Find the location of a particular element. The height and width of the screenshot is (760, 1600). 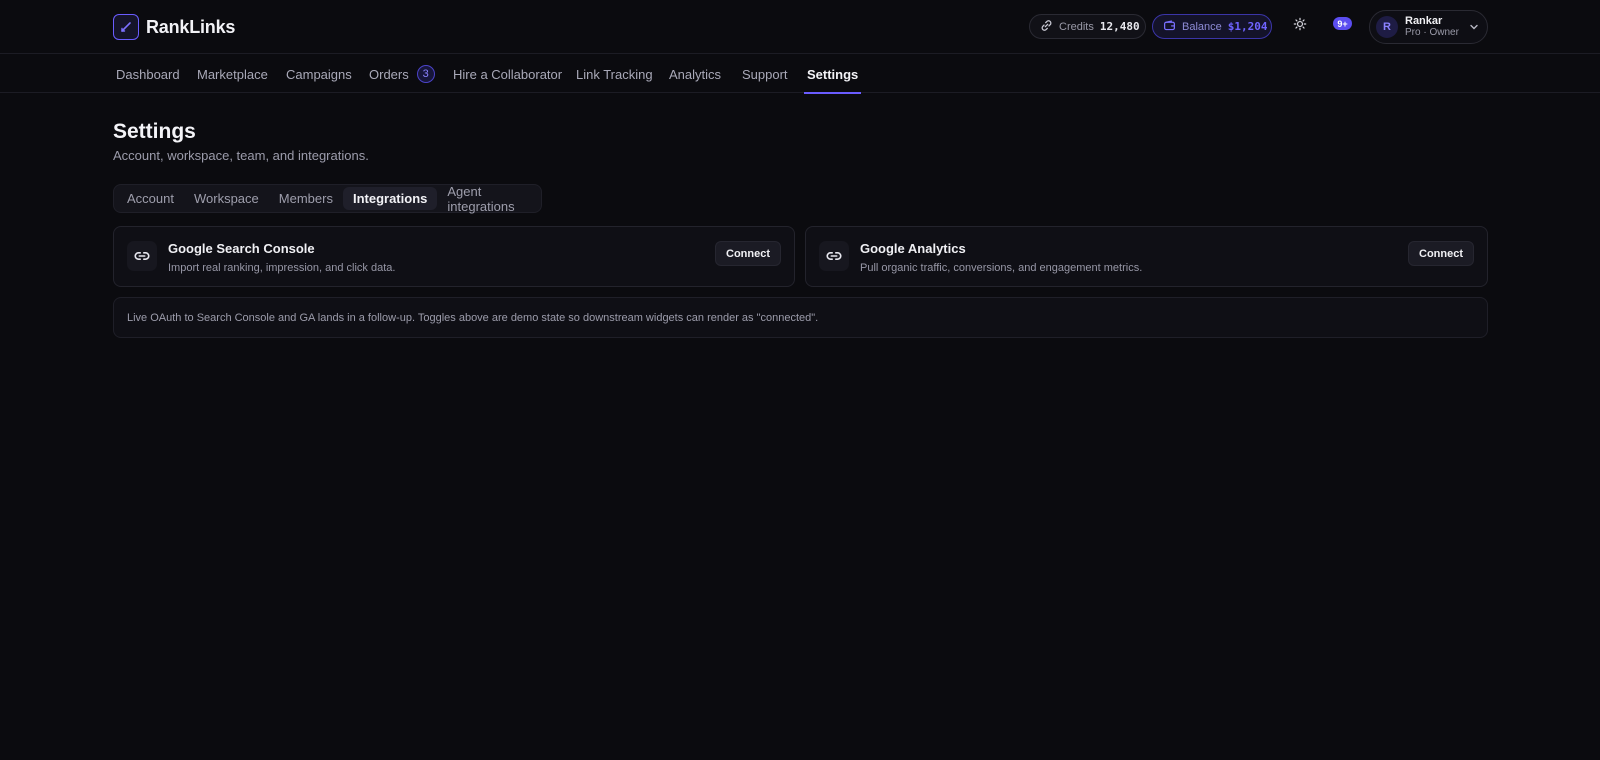

brand: RankLinks is located at coordinates (174, 27).